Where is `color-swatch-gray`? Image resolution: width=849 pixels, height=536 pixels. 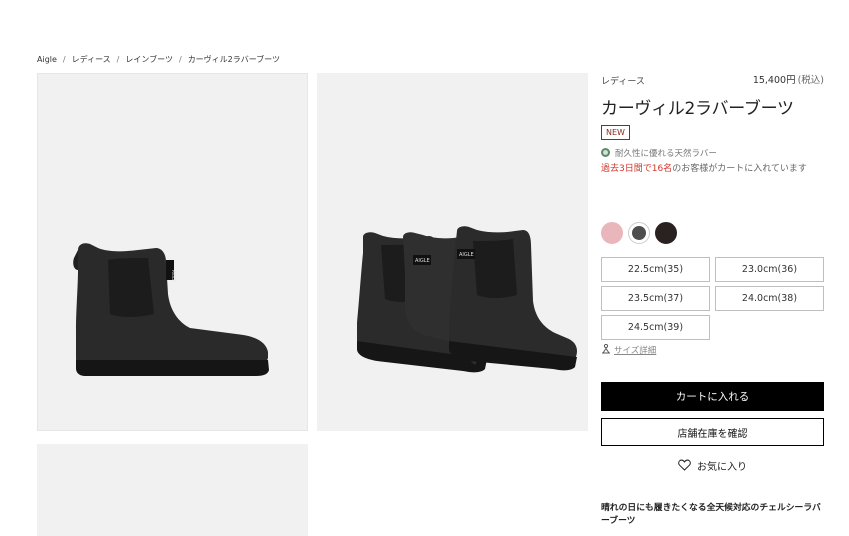
color-swatch-gray is located at coordinates (639, 233).